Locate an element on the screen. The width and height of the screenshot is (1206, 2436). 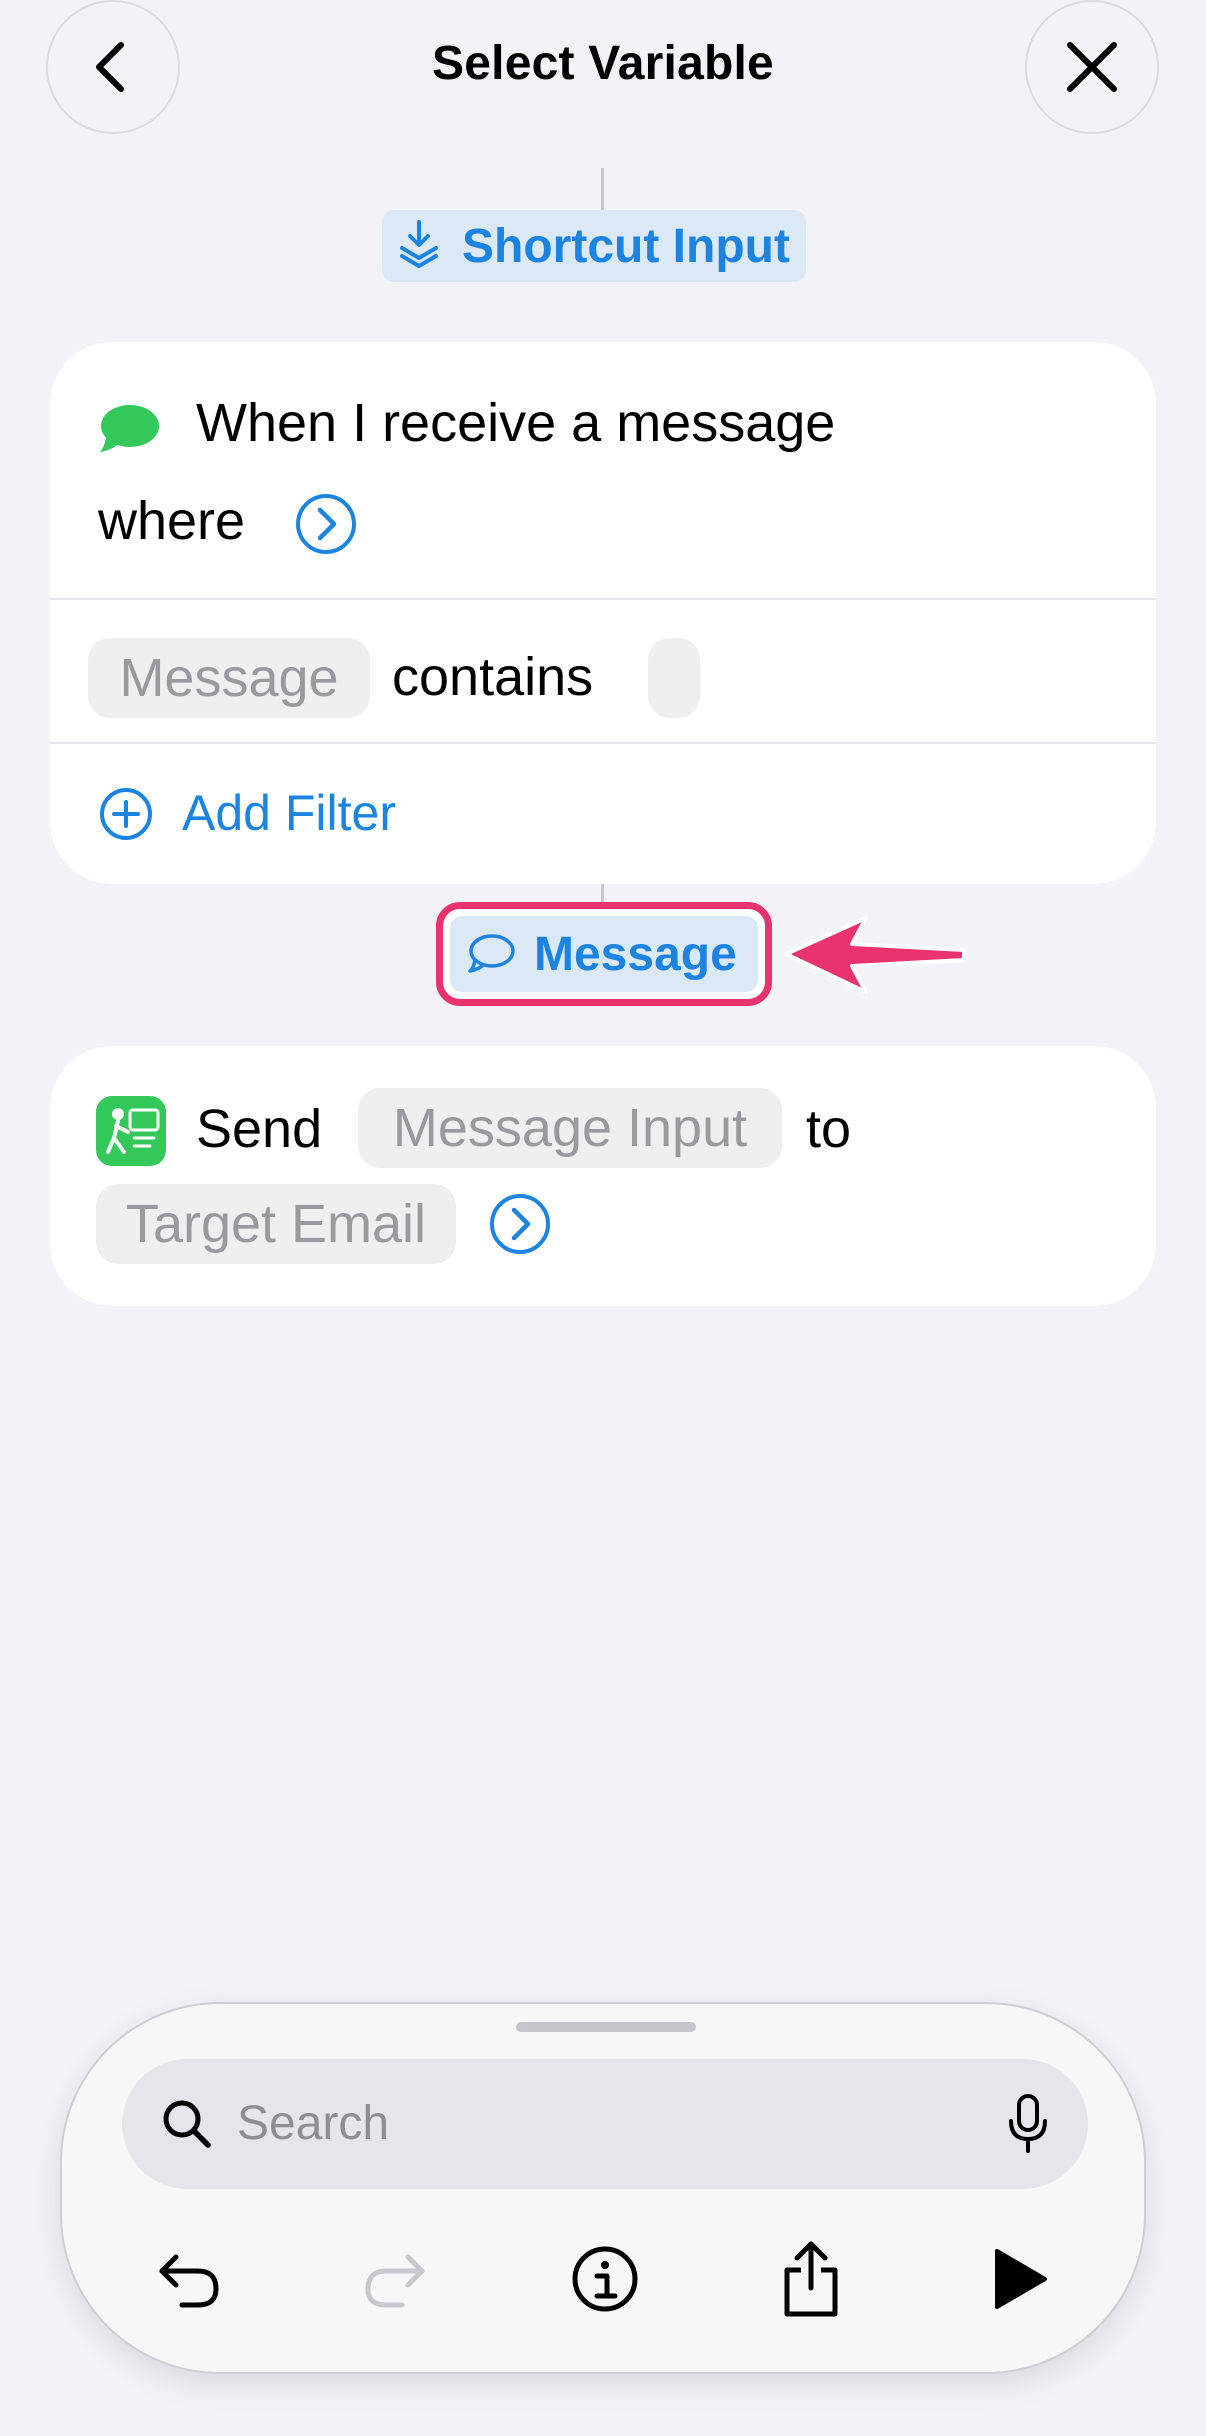
search-input: Search is located at coordinates (605, 2124).